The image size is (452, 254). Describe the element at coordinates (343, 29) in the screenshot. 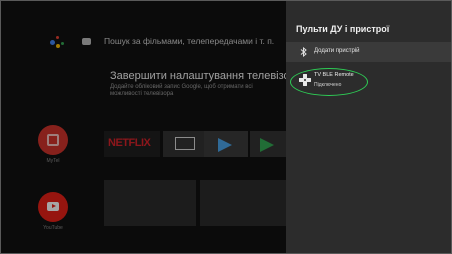

I see `panel-title: Пульти ДУ і пристрої` at that location.